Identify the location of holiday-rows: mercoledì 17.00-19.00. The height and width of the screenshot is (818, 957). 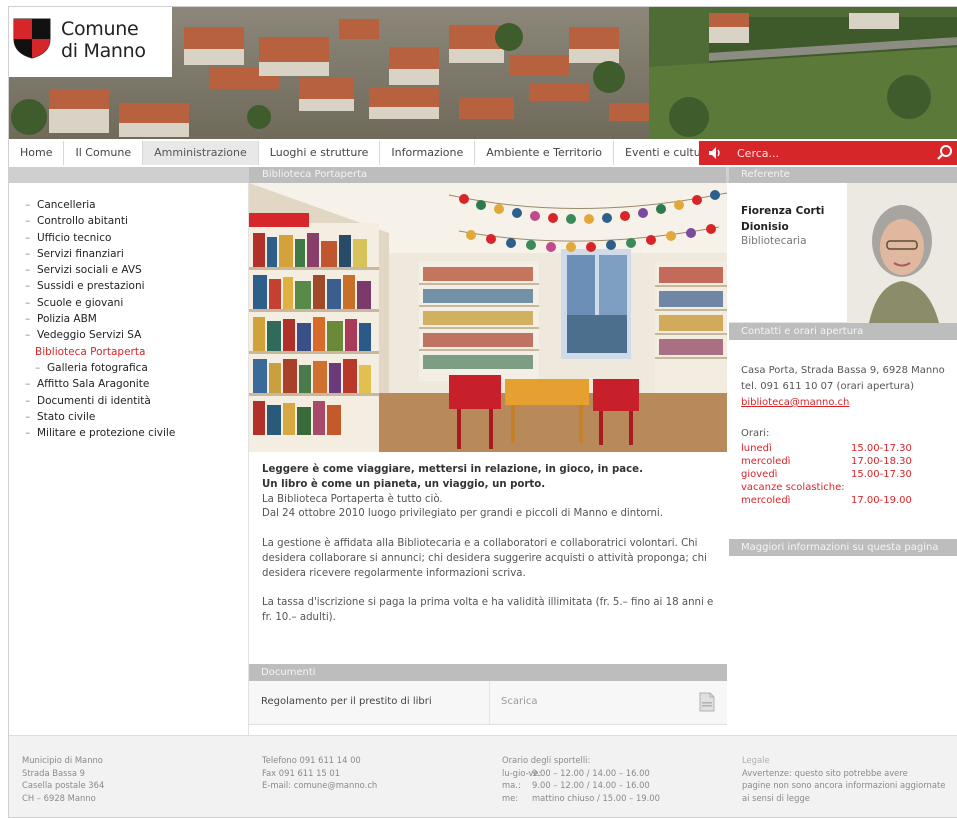
(846, 500).